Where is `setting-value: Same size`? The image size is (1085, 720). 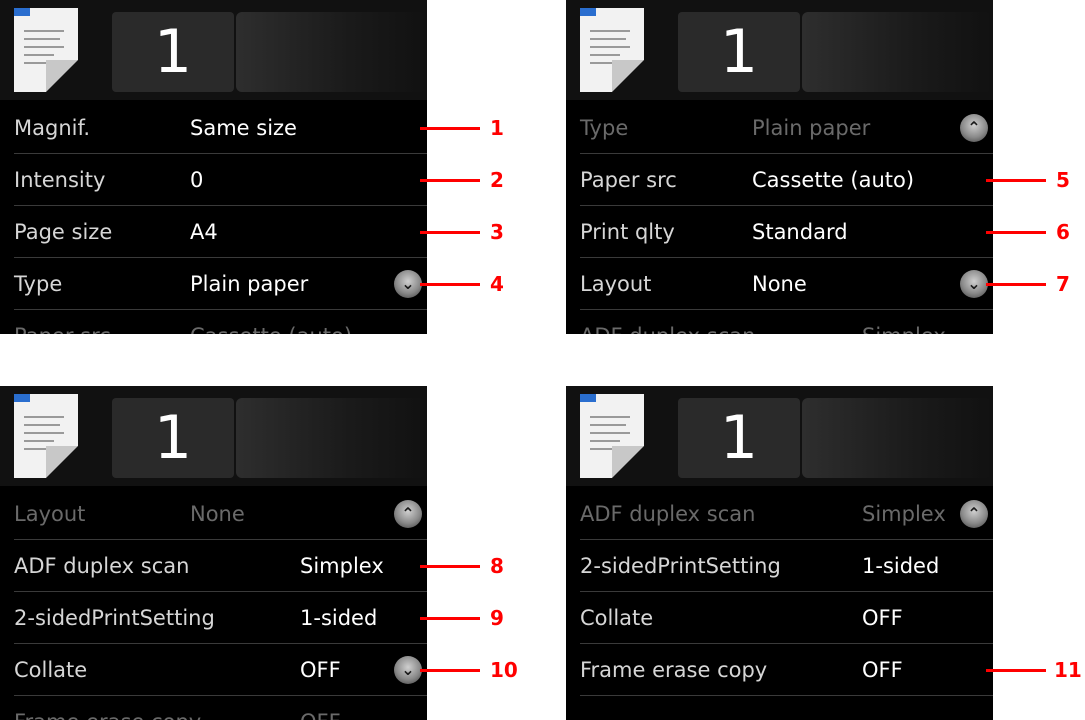
setting-value: Same size is located at coordinates (243, 128).